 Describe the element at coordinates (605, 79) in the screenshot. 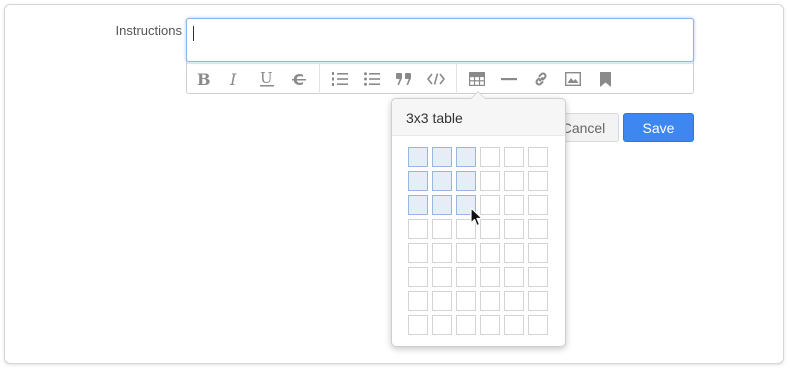

I see `bookmark-icon` at that location.